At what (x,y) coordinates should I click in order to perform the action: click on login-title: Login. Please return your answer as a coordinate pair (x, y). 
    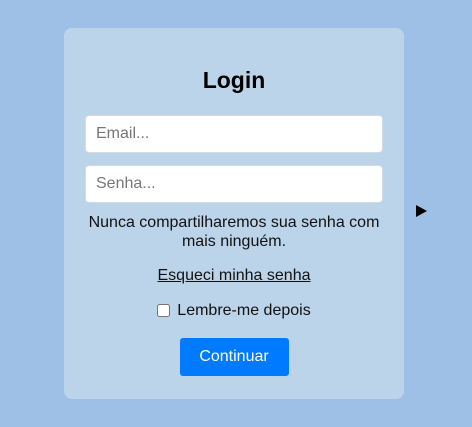
    Looking at the image, I should click on (234, 80).